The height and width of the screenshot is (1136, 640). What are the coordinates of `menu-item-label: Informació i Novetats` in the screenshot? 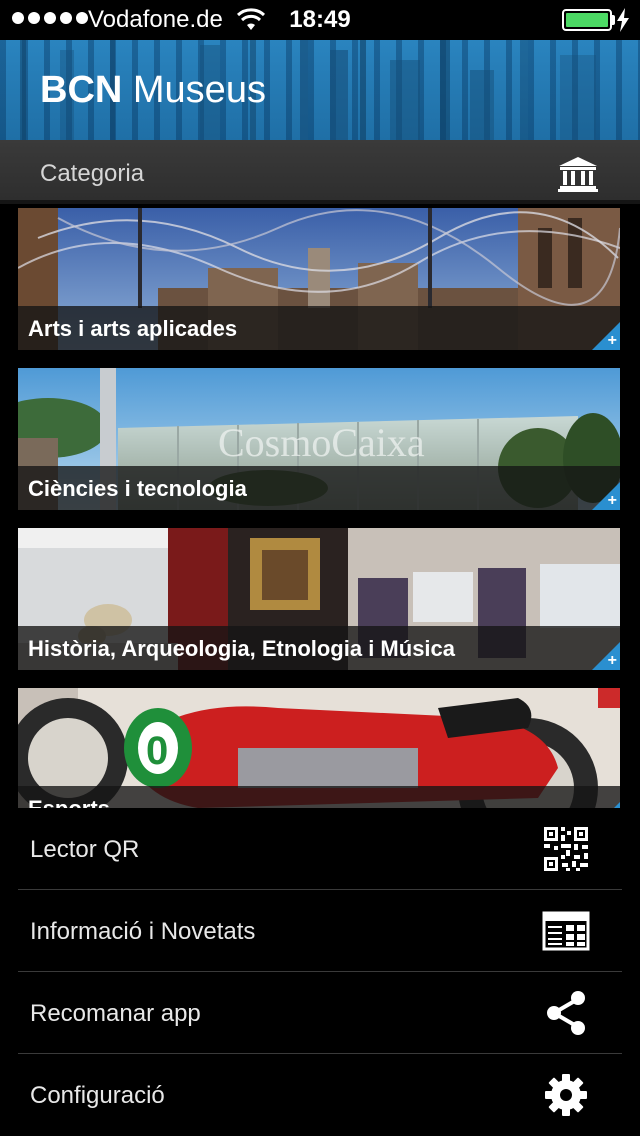 It's located at (143, 931).